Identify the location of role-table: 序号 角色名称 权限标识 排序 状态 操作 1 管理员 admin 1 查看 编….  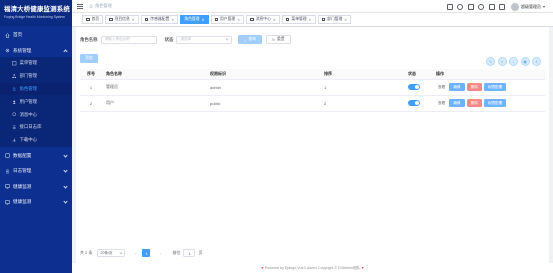
(312, 90).